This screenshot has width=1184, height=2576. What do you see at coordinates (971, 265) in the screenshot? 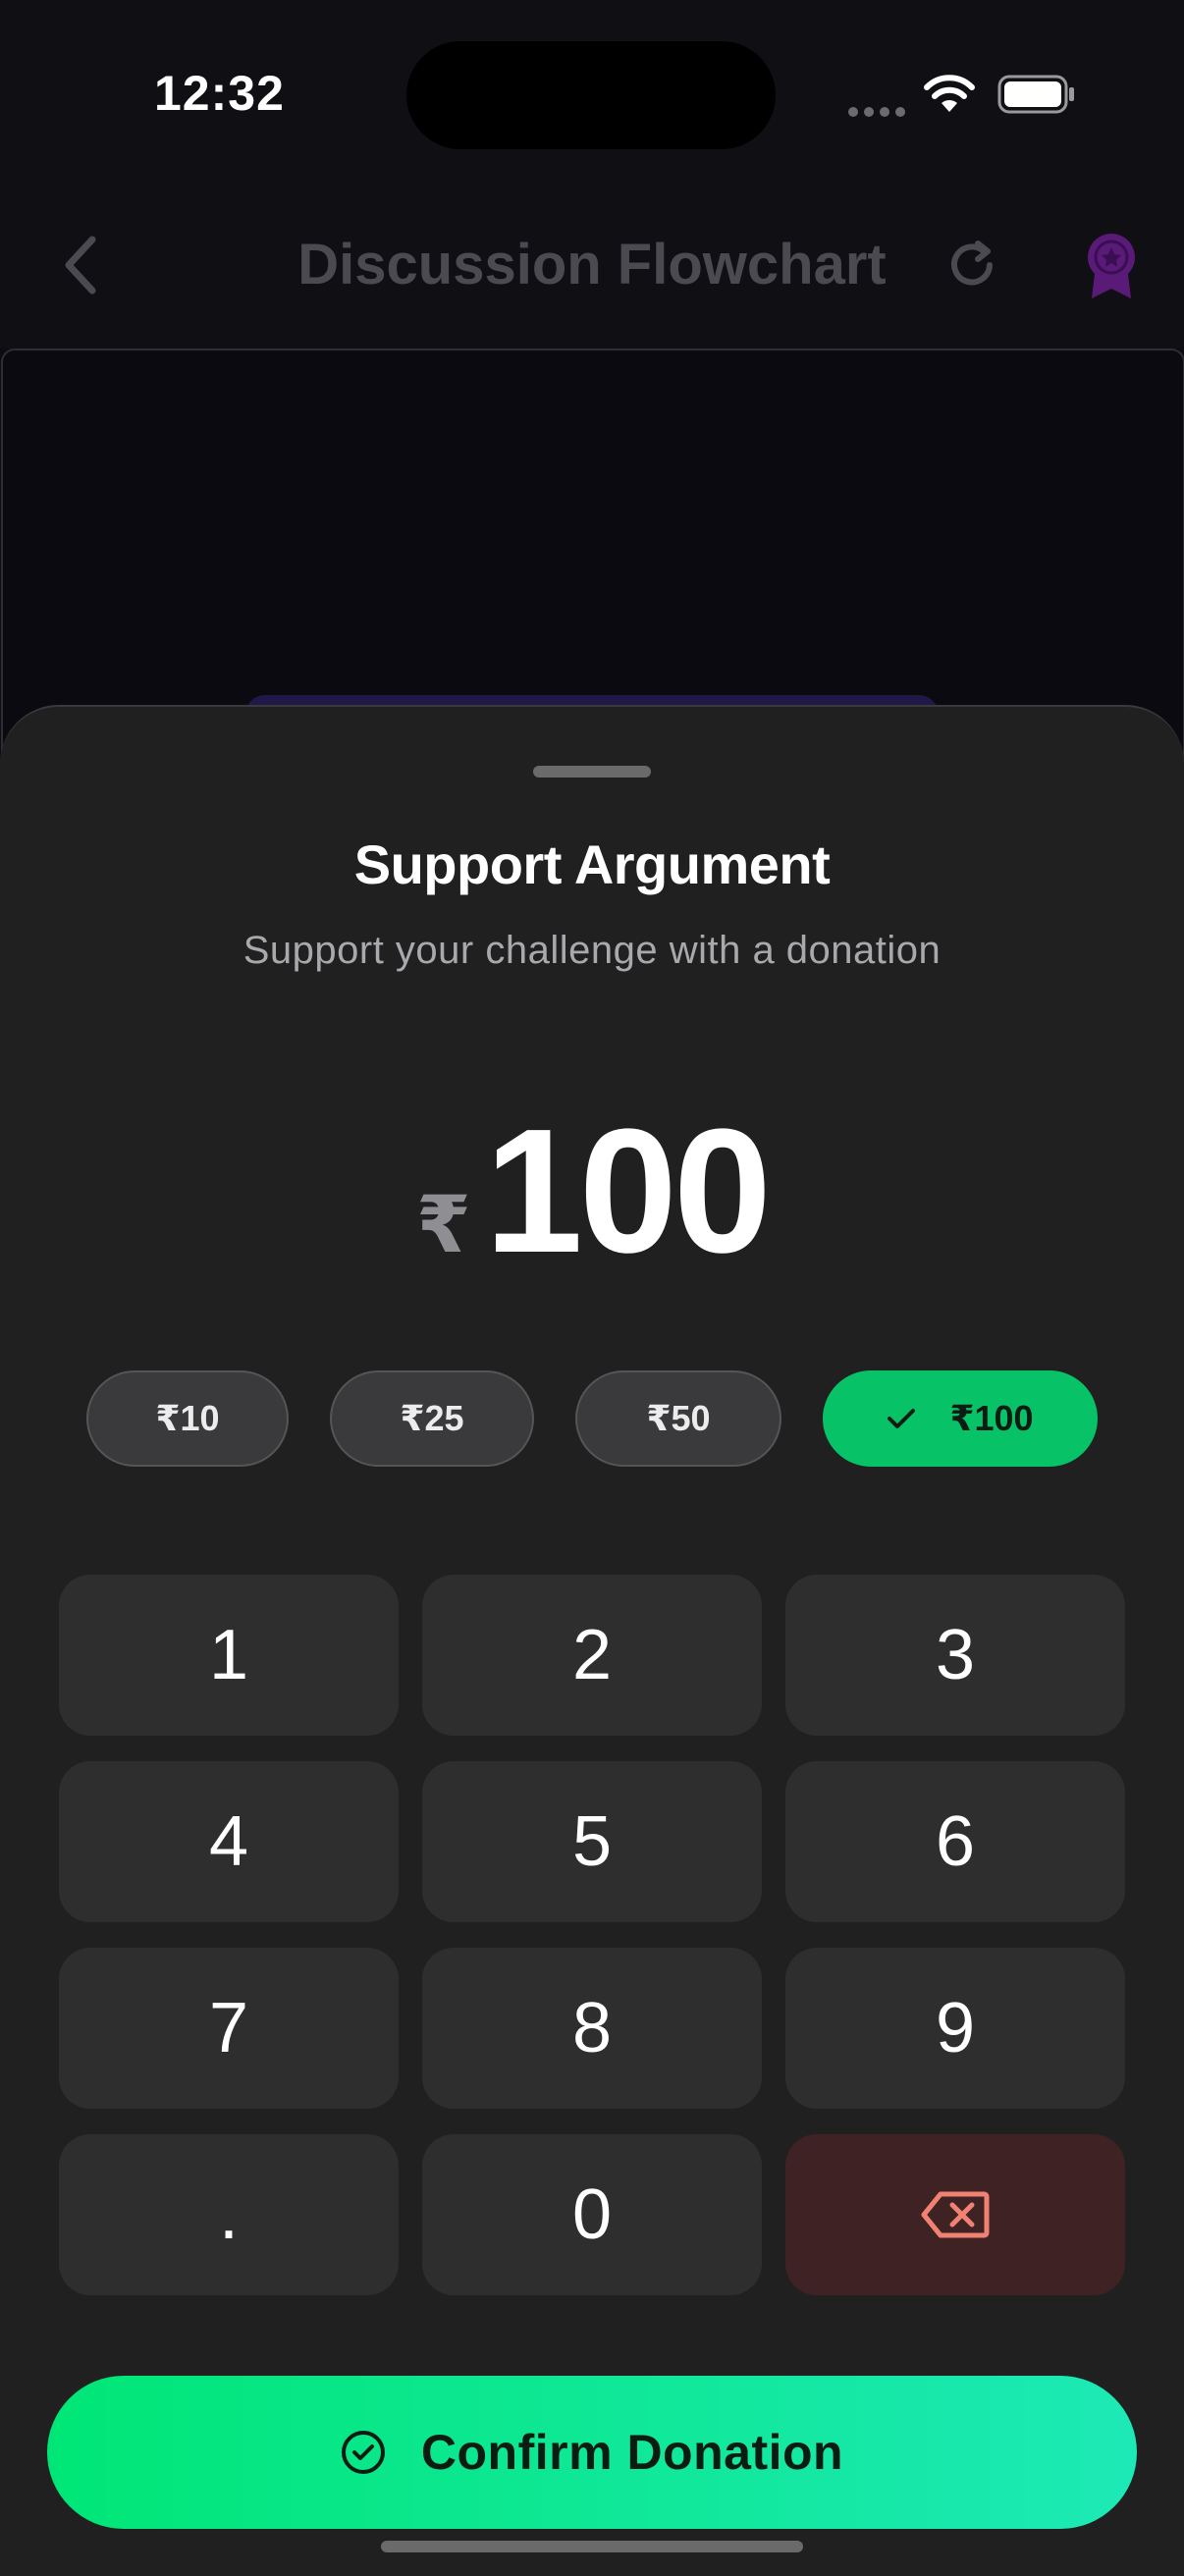
I see `refresh-icon` at bounding box center [971, 265].